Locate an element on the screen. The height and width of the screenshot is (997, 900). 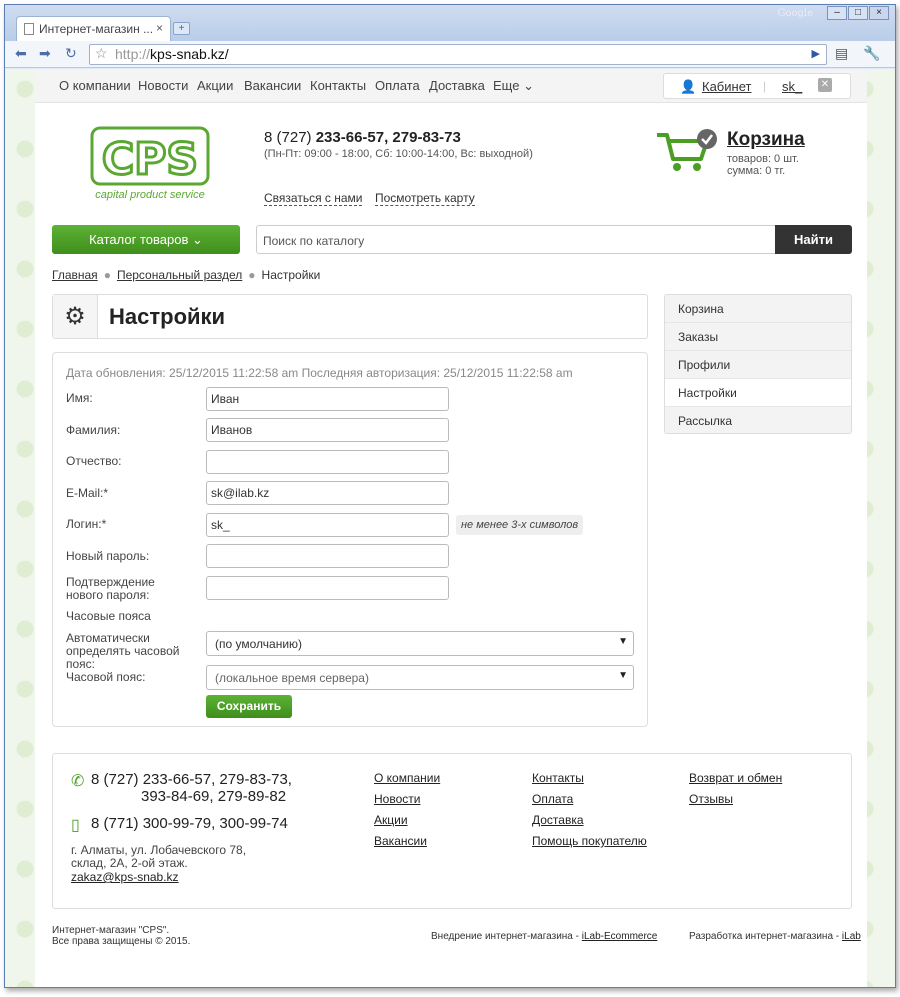
impl-text: Внедрение интернет-магазина - is located at coordinates (506, 936).